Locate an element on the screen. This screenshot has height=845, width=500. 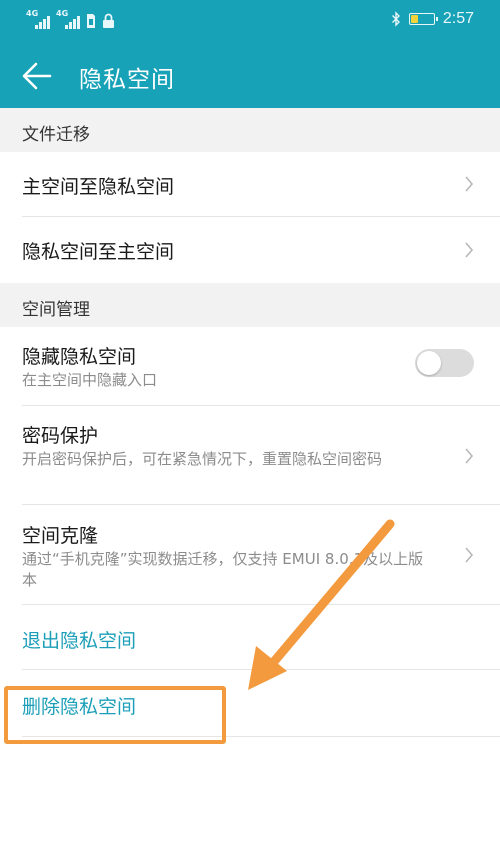
status-left: 4G 4G is located at coordinates (70, 19).